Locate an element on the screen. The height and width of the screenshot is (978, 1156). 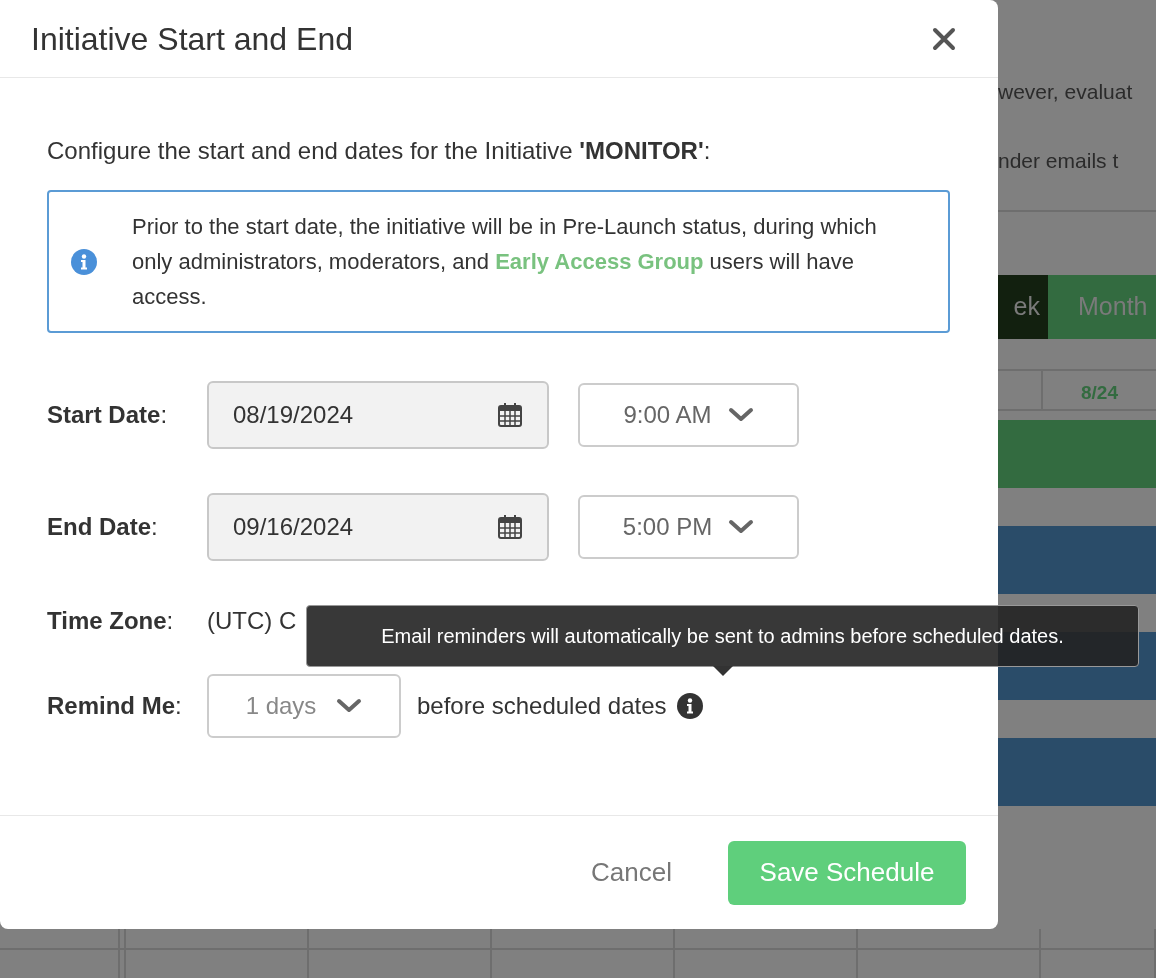
tooltip-text: Email reminders will automatically be sent to admins before scheduled dates. is located at coordinates (722, 636).